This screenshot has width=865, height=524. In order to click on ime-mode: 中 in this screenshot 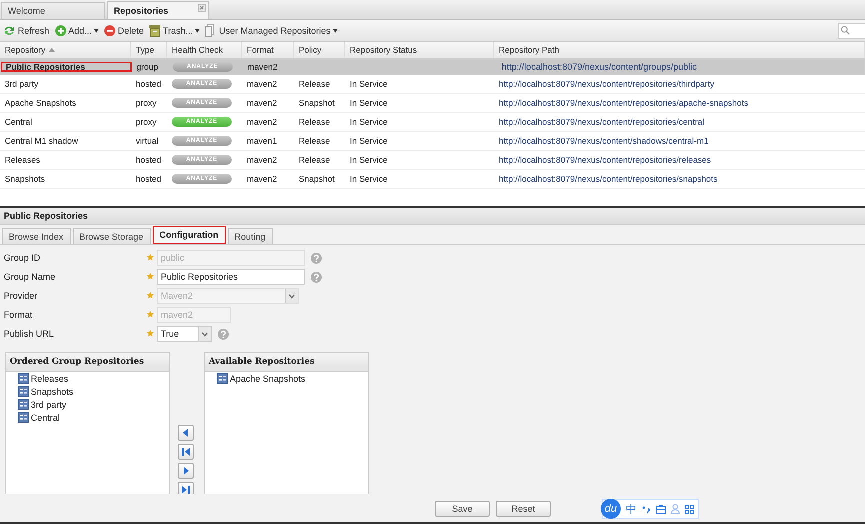, I will do `click(631, 509)`.